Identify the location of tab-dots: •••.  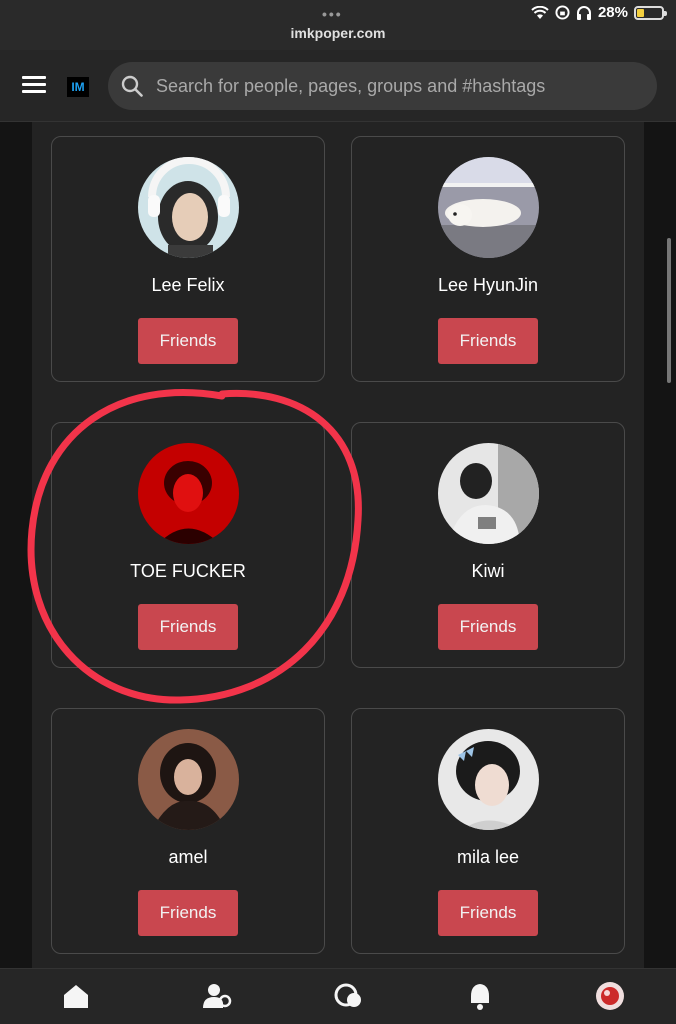
(332, 14).